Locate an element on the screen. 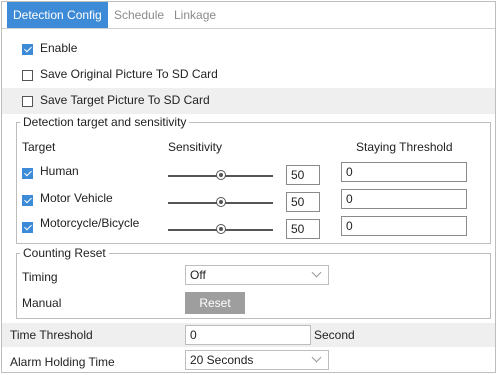  motor-vehicle-label: Motor Vehicle is located at coordinates (76, 198).